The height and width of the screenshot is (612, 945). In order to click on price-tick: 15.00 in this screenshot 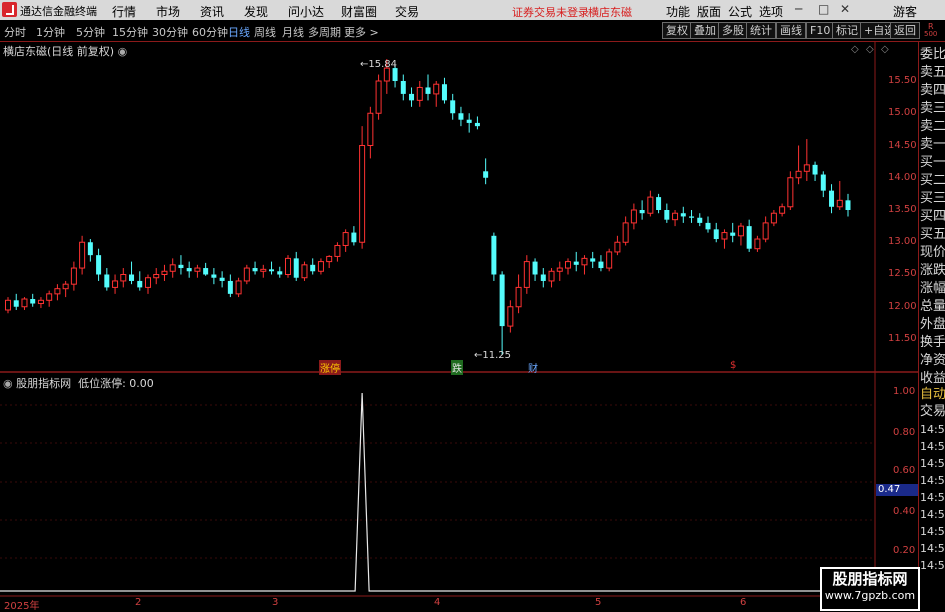, I will do `click(902, 112)`.